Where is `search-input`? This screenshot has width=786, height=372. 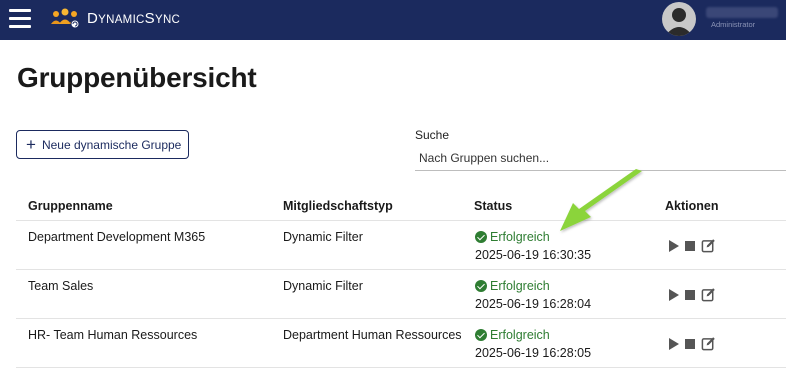
search-input is located at coordinates (600, 158).